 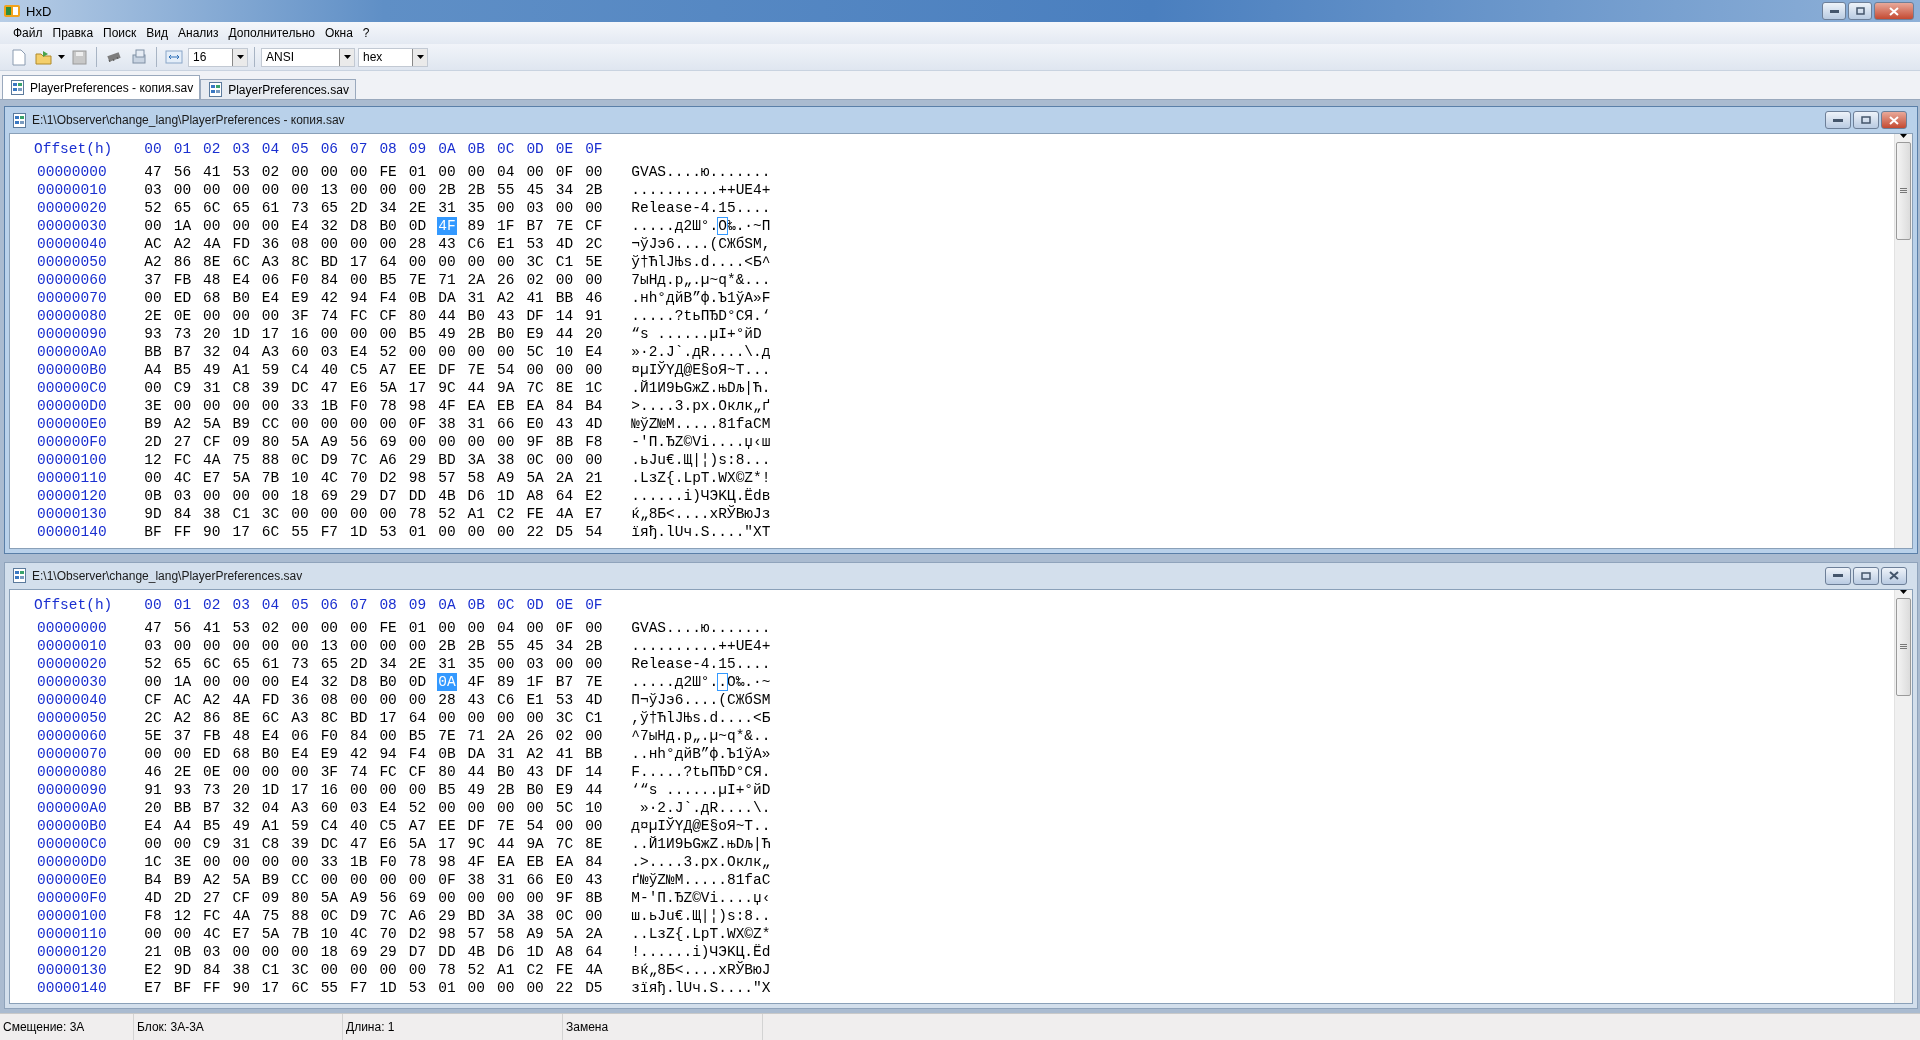 What do you see at coordinates (564, 969) in the screenshot?
I see `hex-byte: FE` at bounding box center [564, 969].